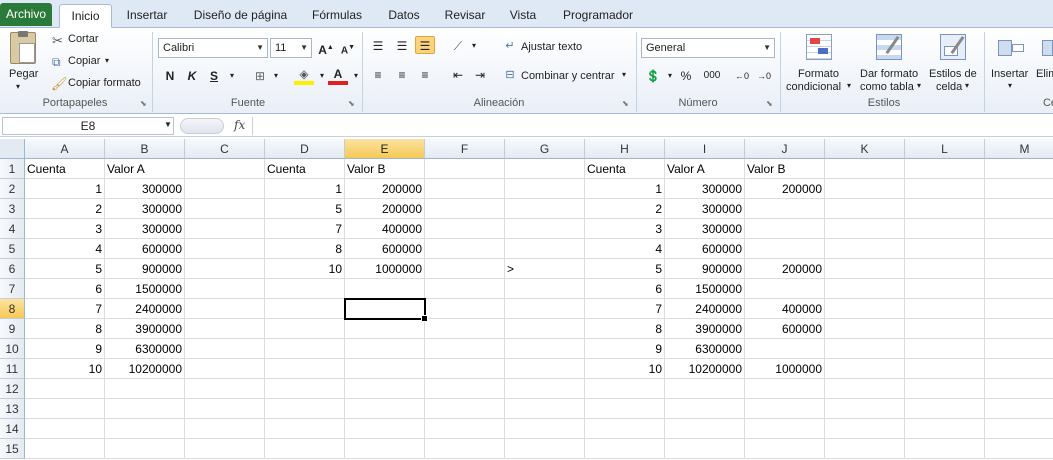 This screenshot has width=1053, height=460. What do you see at coordinates (865, 249) in the screenshot?
I see `cell-k5` at bounding box center [865, 249].